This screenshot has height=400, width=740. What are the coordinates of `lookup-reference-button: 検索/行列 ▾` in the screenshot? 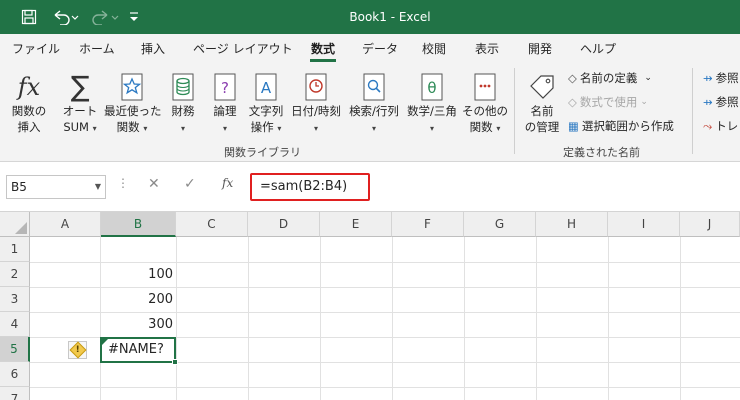 It's located at (374, 102).